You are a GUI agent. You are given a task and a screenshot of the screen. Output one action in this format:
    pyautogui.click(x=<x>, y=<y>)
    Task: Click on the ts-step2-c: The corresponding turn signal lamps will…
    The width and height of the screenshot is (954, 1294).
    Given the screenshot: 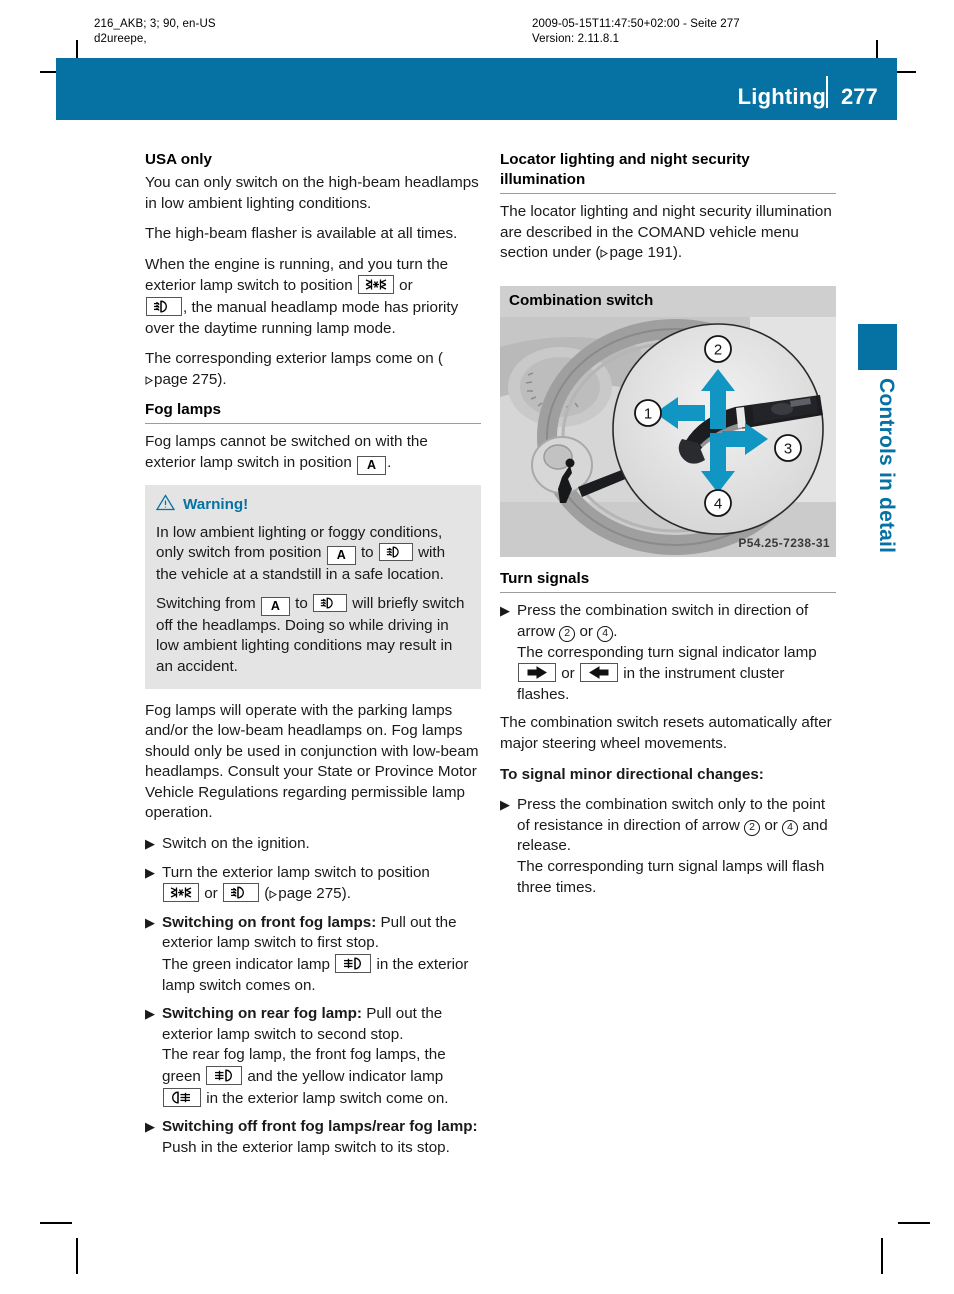 What is the action you would take?
    pyautogui.click(x=671, y=876)
    